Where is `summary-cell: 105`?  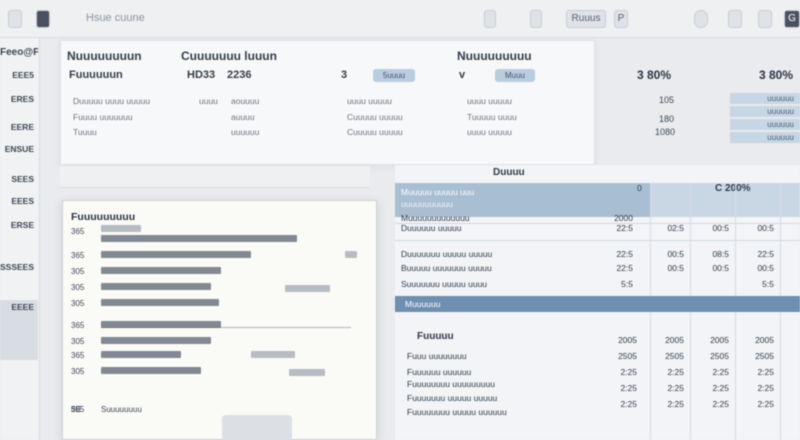
summary-cell: 105 is located at coordinates (667, 100).